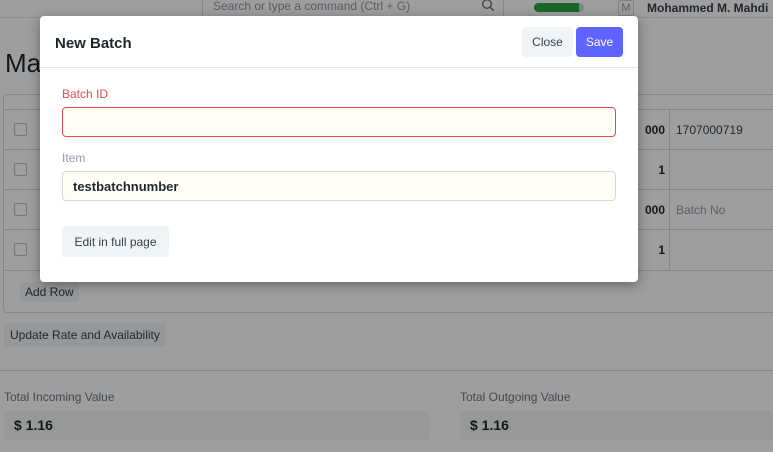  Describe the element at coordinates (93, 43) in the screenshot. I see `modal-title: New Batch` at that location.